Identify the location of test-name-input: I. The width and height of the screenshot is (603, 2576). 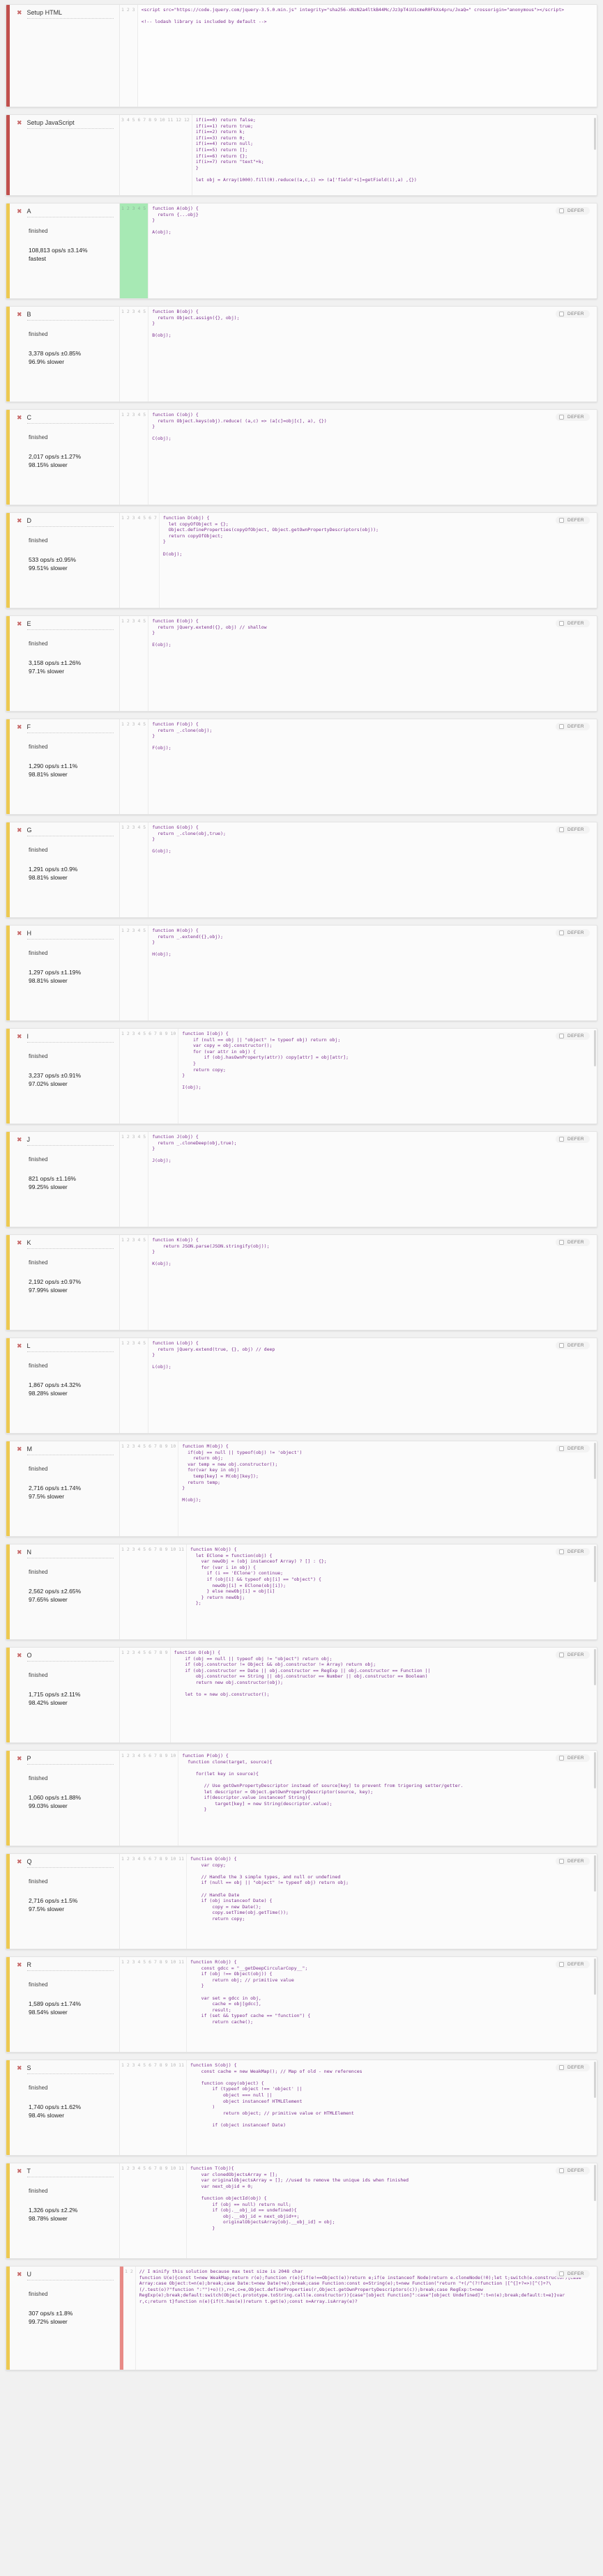
(70, 1038).